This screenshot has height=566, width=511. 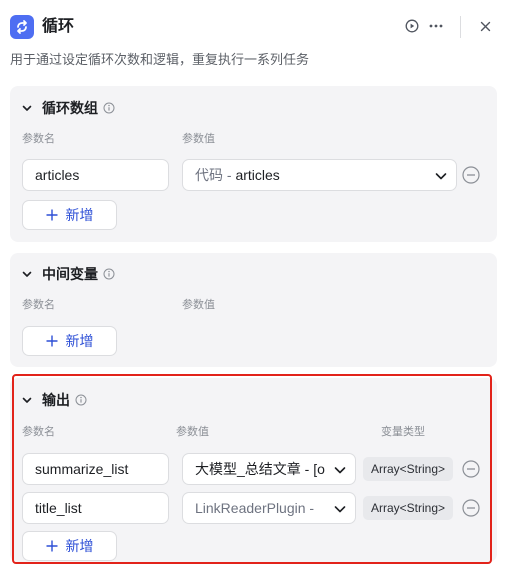 I want to click on output-header: 输出, so click(x=53, y=400).